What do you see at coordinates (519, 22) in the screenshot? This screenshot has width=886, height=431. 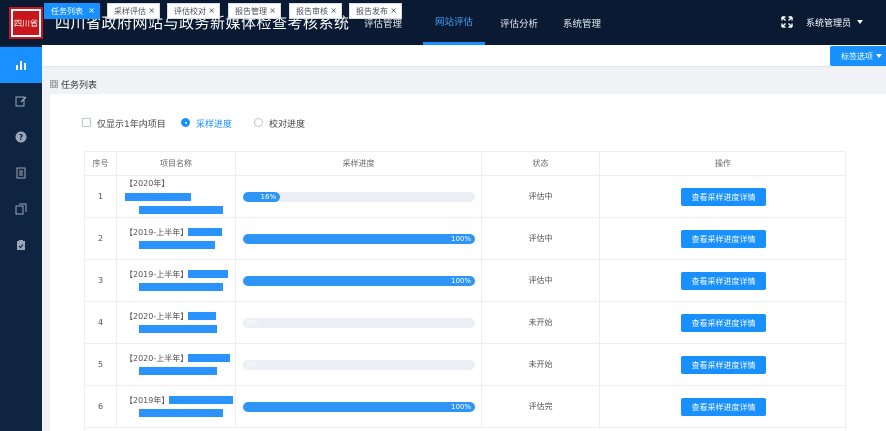 I see `nav-evaluation-analysis: 评估分析` at bounding box center [519, 22].